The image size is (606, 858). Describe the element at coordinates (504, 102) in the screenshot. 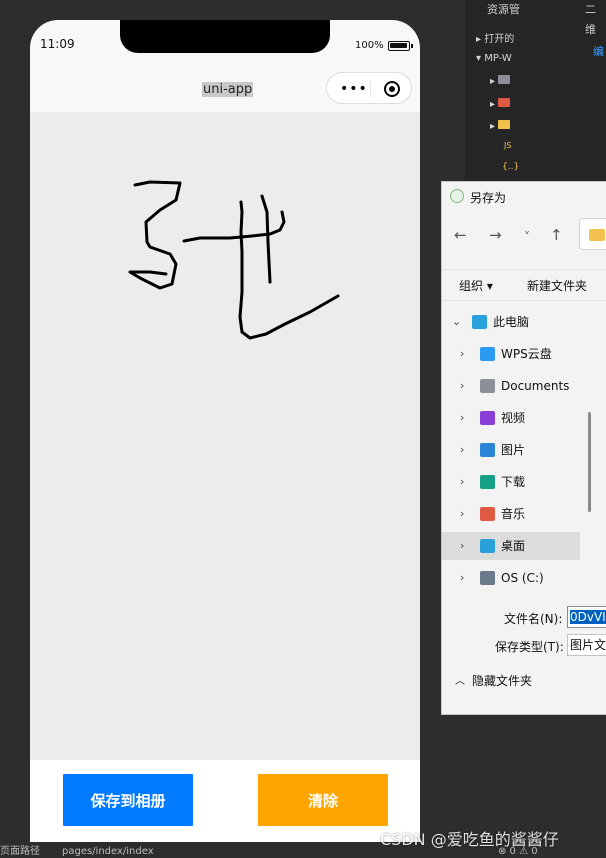

I see `folder-red-icon` at that location.